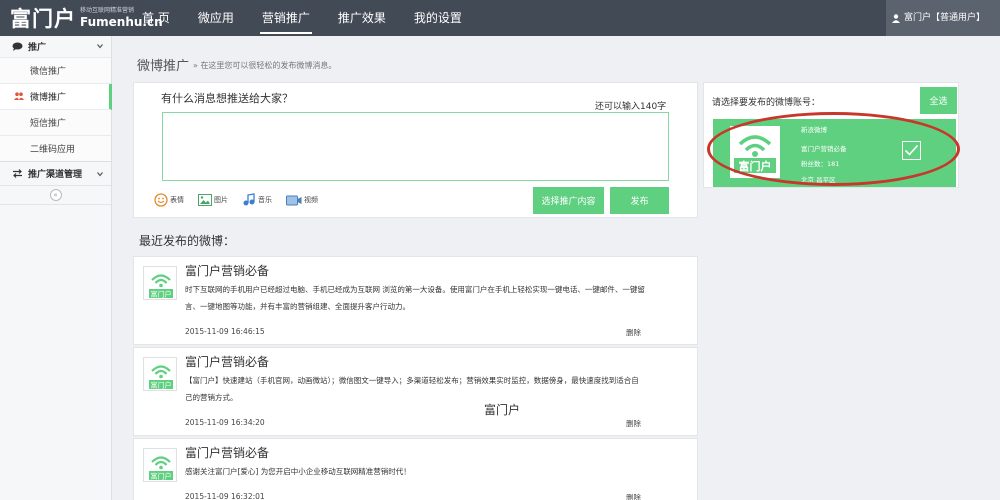 This screenshot has height=500, width=1000. What do you see at coordinates (187, 241) in the screenshot?
I see `recent-posts-title: 最近发布的微博：` at bounding box center [187, 241].